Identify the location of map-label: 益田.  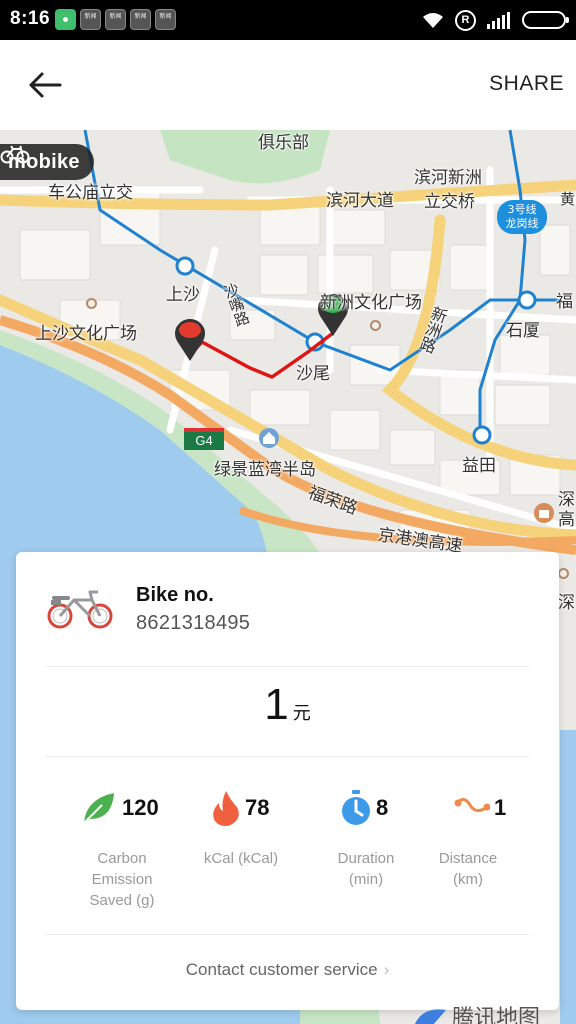
(479, 466).